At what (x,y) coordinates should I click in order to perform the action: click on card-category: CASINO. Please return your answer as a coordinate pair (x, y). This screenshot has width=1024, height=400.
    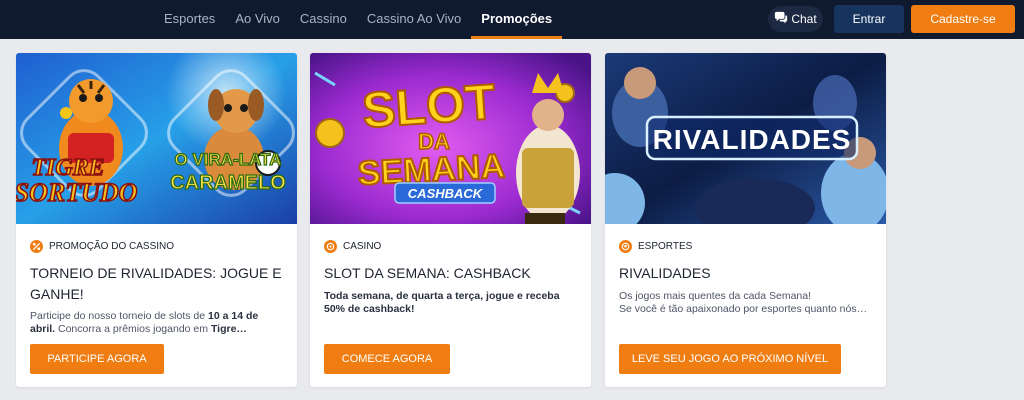
    Looking at the image, I should click on (352, 246).